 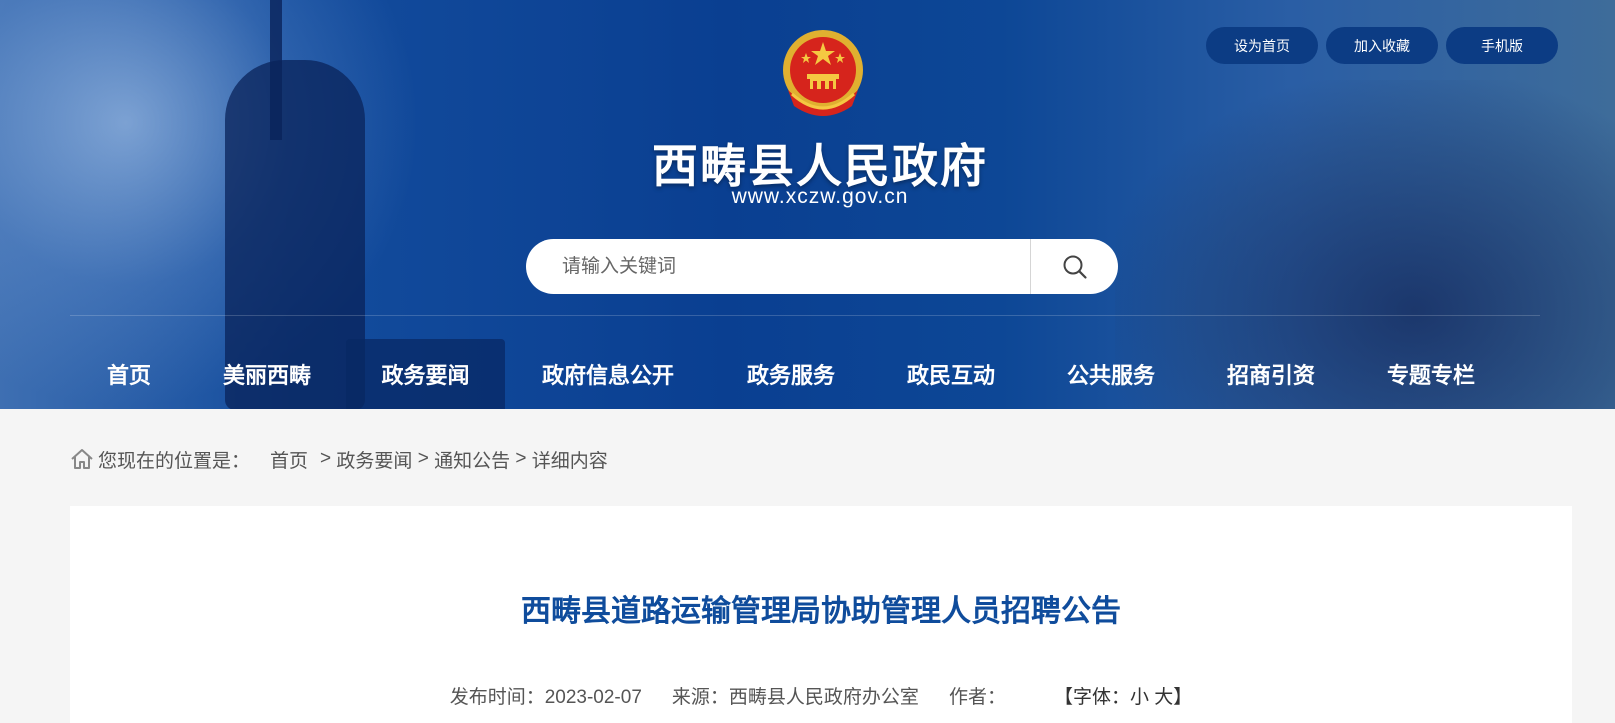 What do you see at coordinates (805, 315) in the screenshot?
I see `header-divider` at bounding box center [805, 315].